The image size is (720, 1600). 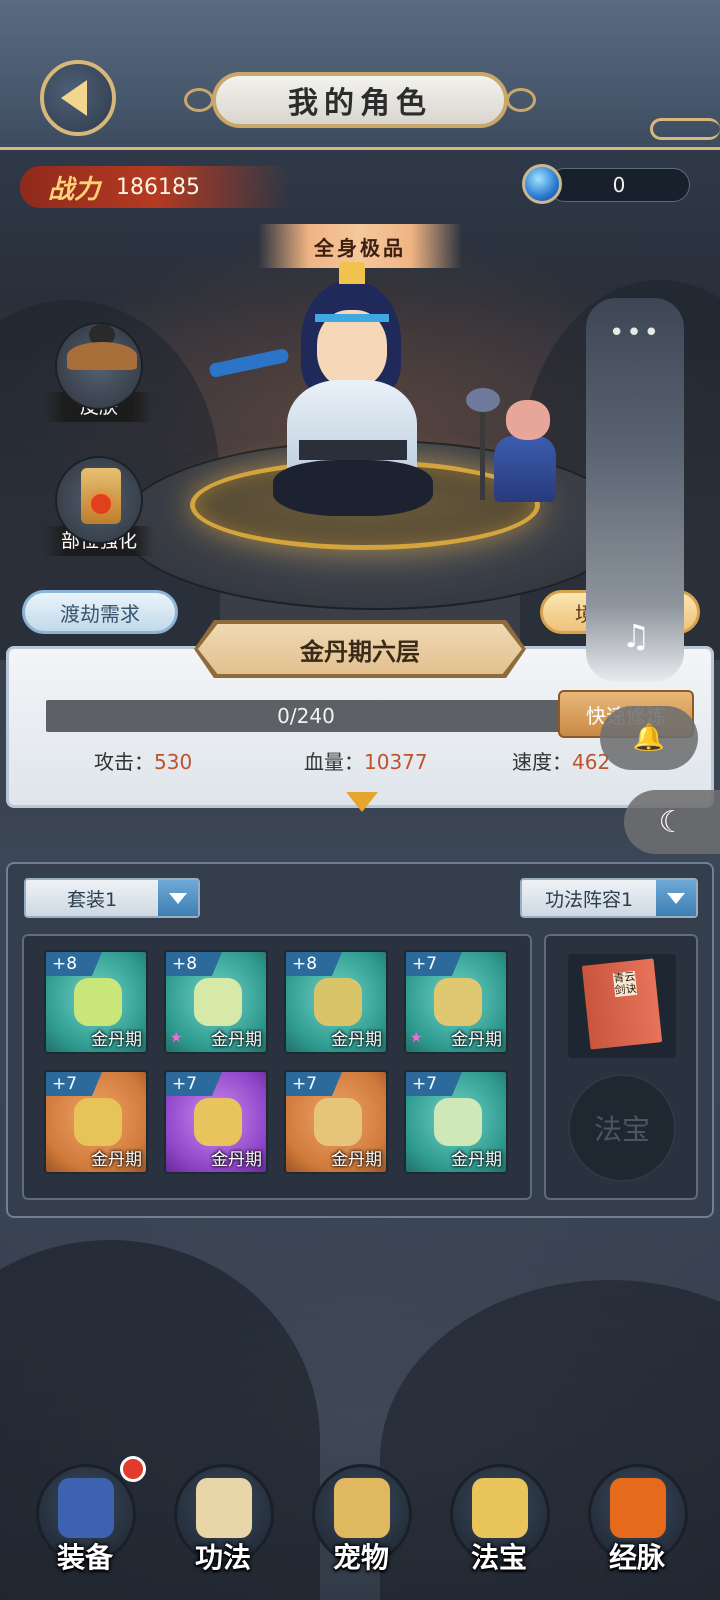 What do you see at coordinates (525, 469) in the screenshot?
I see `pet-cloak` at bounding box center [525, 469].